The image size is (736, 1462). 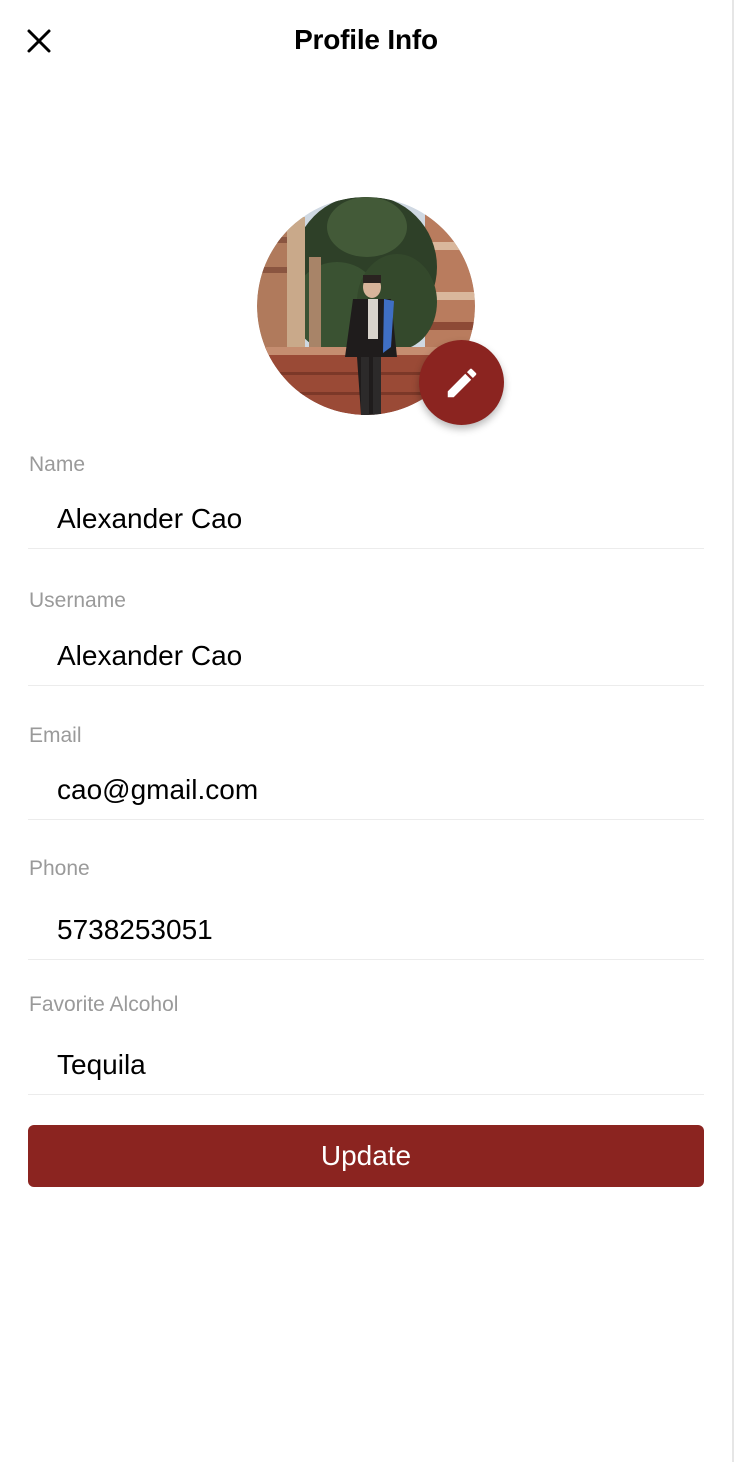 I want to click on username-label: Username, so click(x=77, y=600).